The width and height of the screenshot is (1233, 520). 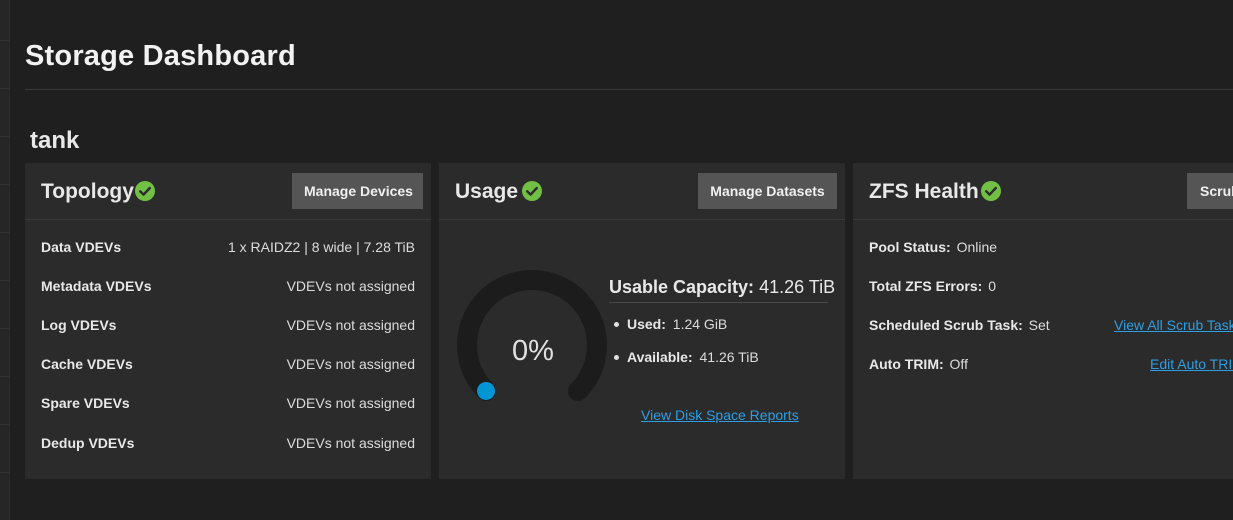 What do you see at coordinates (87, 191) in the screenshot?
I see `topology-title: Topology` at bounding box center [87, 191].